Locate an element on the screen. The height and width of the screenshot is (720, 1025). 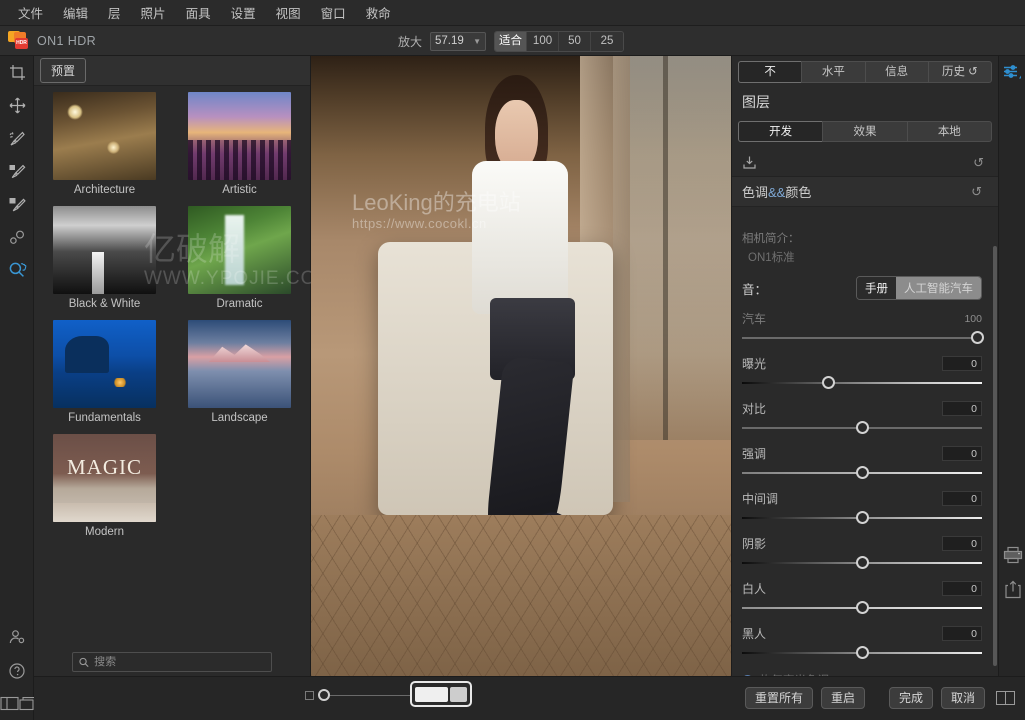
section-header-tone-color: 色调&&颜色 ↺ is located at coordinates (865, 192).